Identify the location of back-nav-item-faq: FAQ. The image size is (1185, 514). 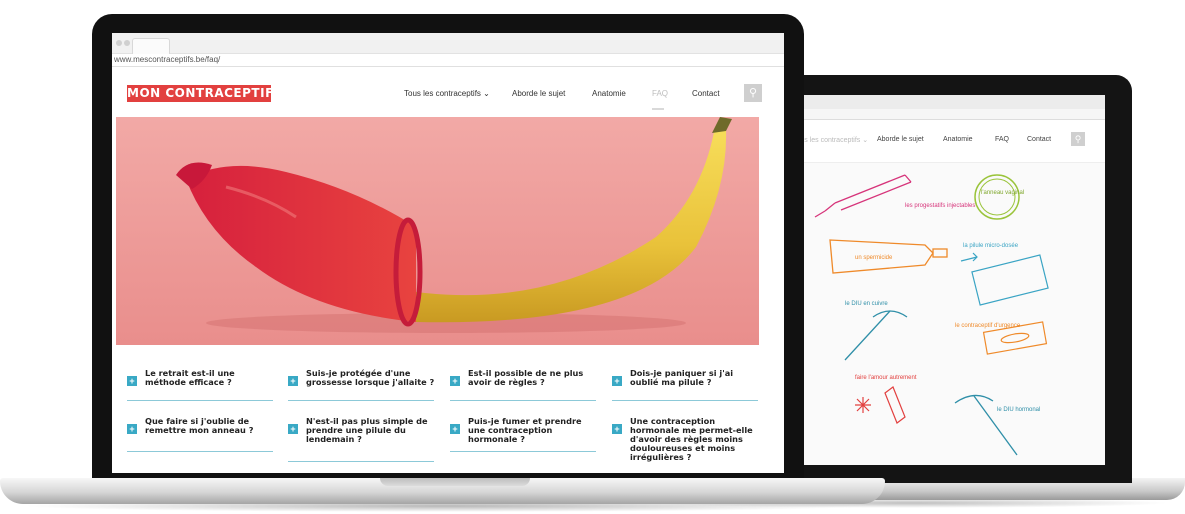
(1002, 139).